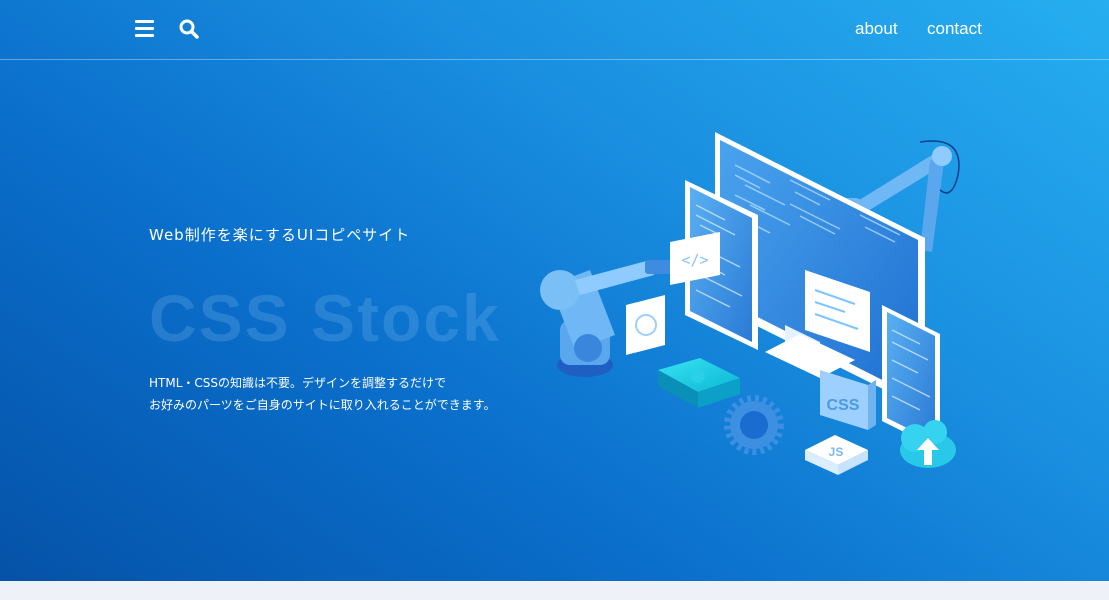  Describe the element at coordinates (876, 29) in the screenshot. I see `nav-link-about: about` at that location.